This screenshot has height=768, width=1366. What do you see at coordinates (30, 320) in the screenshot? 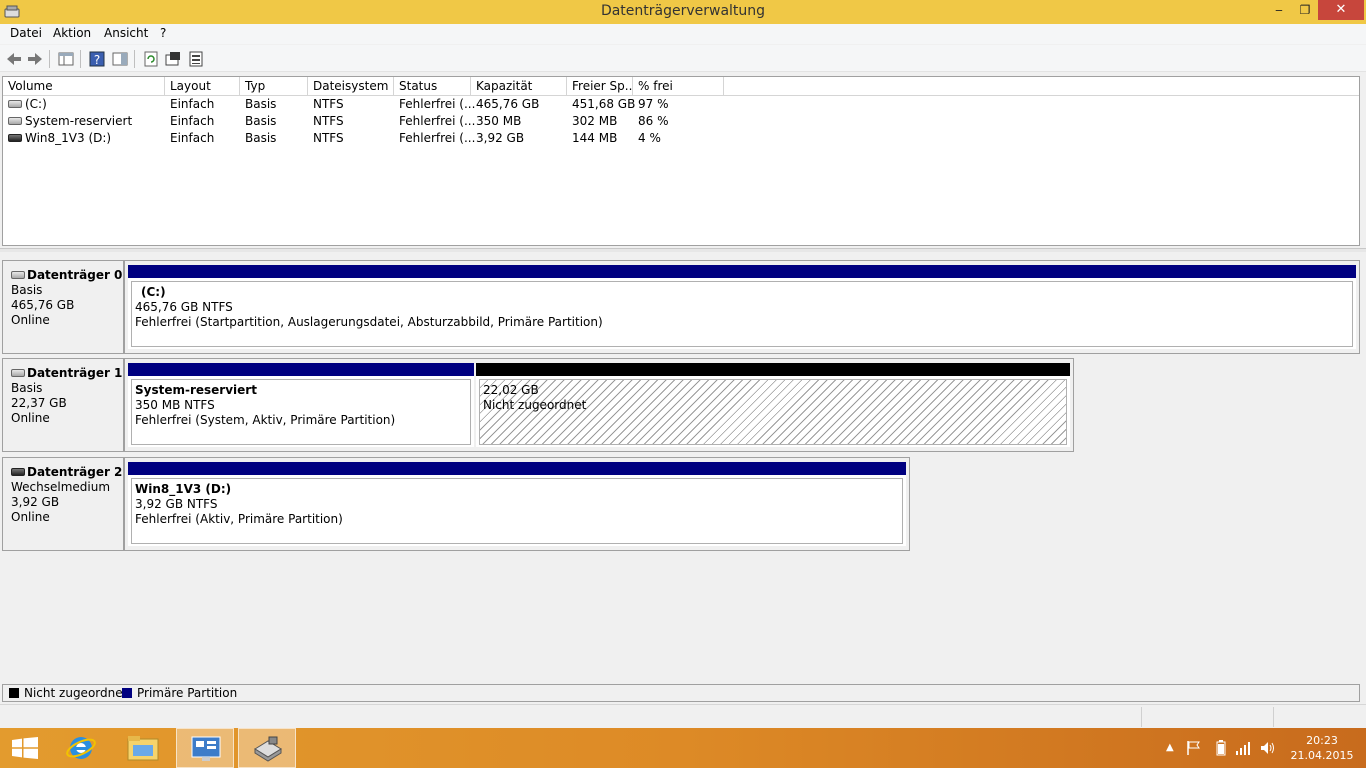
I see `disk-state: Online` at bounding box center [30, 320].